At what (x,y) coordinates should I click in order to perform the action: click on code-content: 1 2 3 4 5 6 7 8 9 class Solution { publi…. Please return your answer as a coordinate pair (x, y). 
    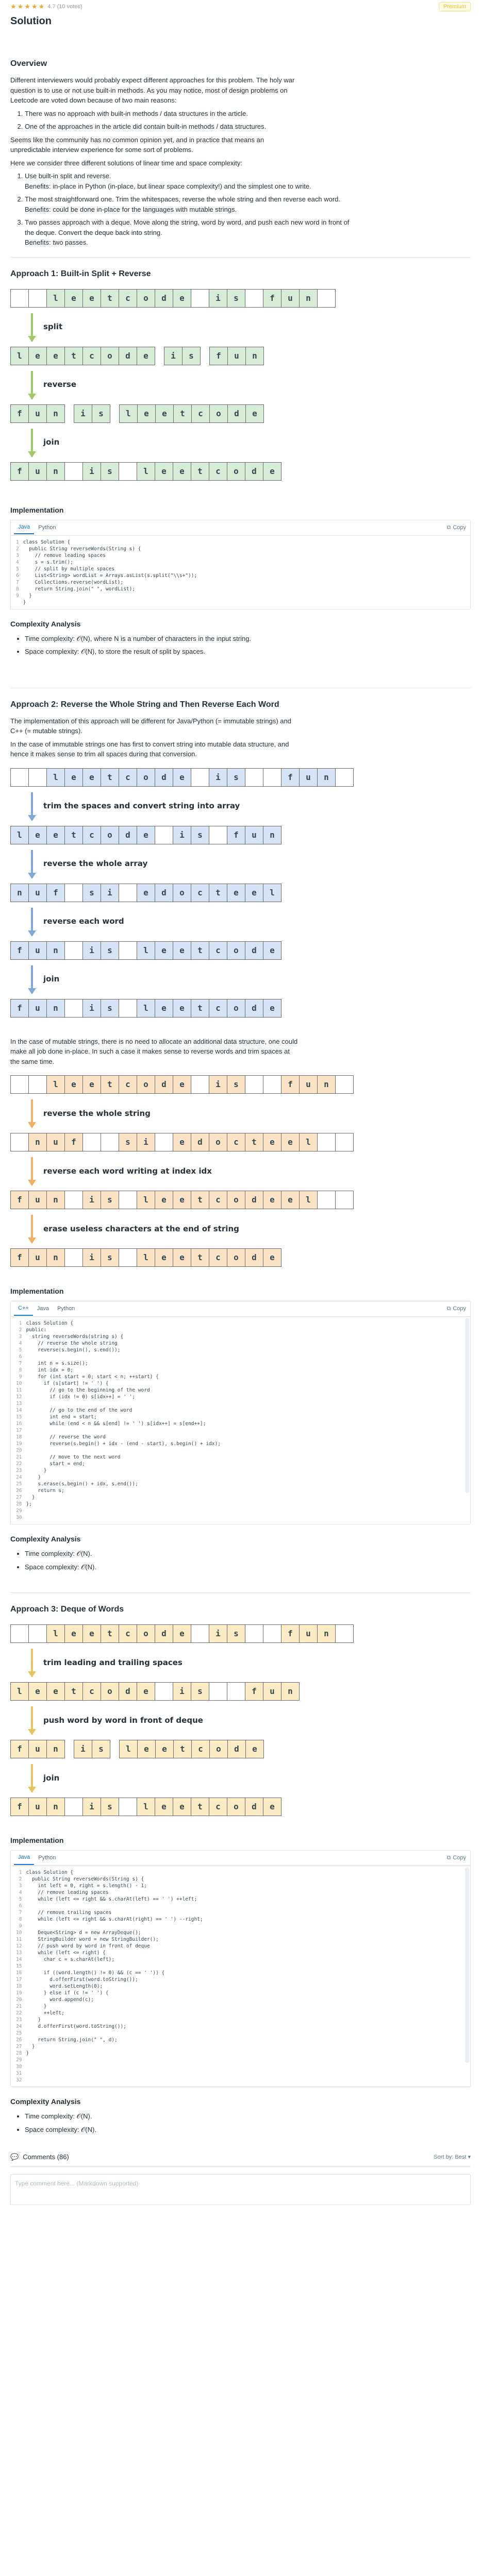
    Looking at the image, I should click on (240, 572).